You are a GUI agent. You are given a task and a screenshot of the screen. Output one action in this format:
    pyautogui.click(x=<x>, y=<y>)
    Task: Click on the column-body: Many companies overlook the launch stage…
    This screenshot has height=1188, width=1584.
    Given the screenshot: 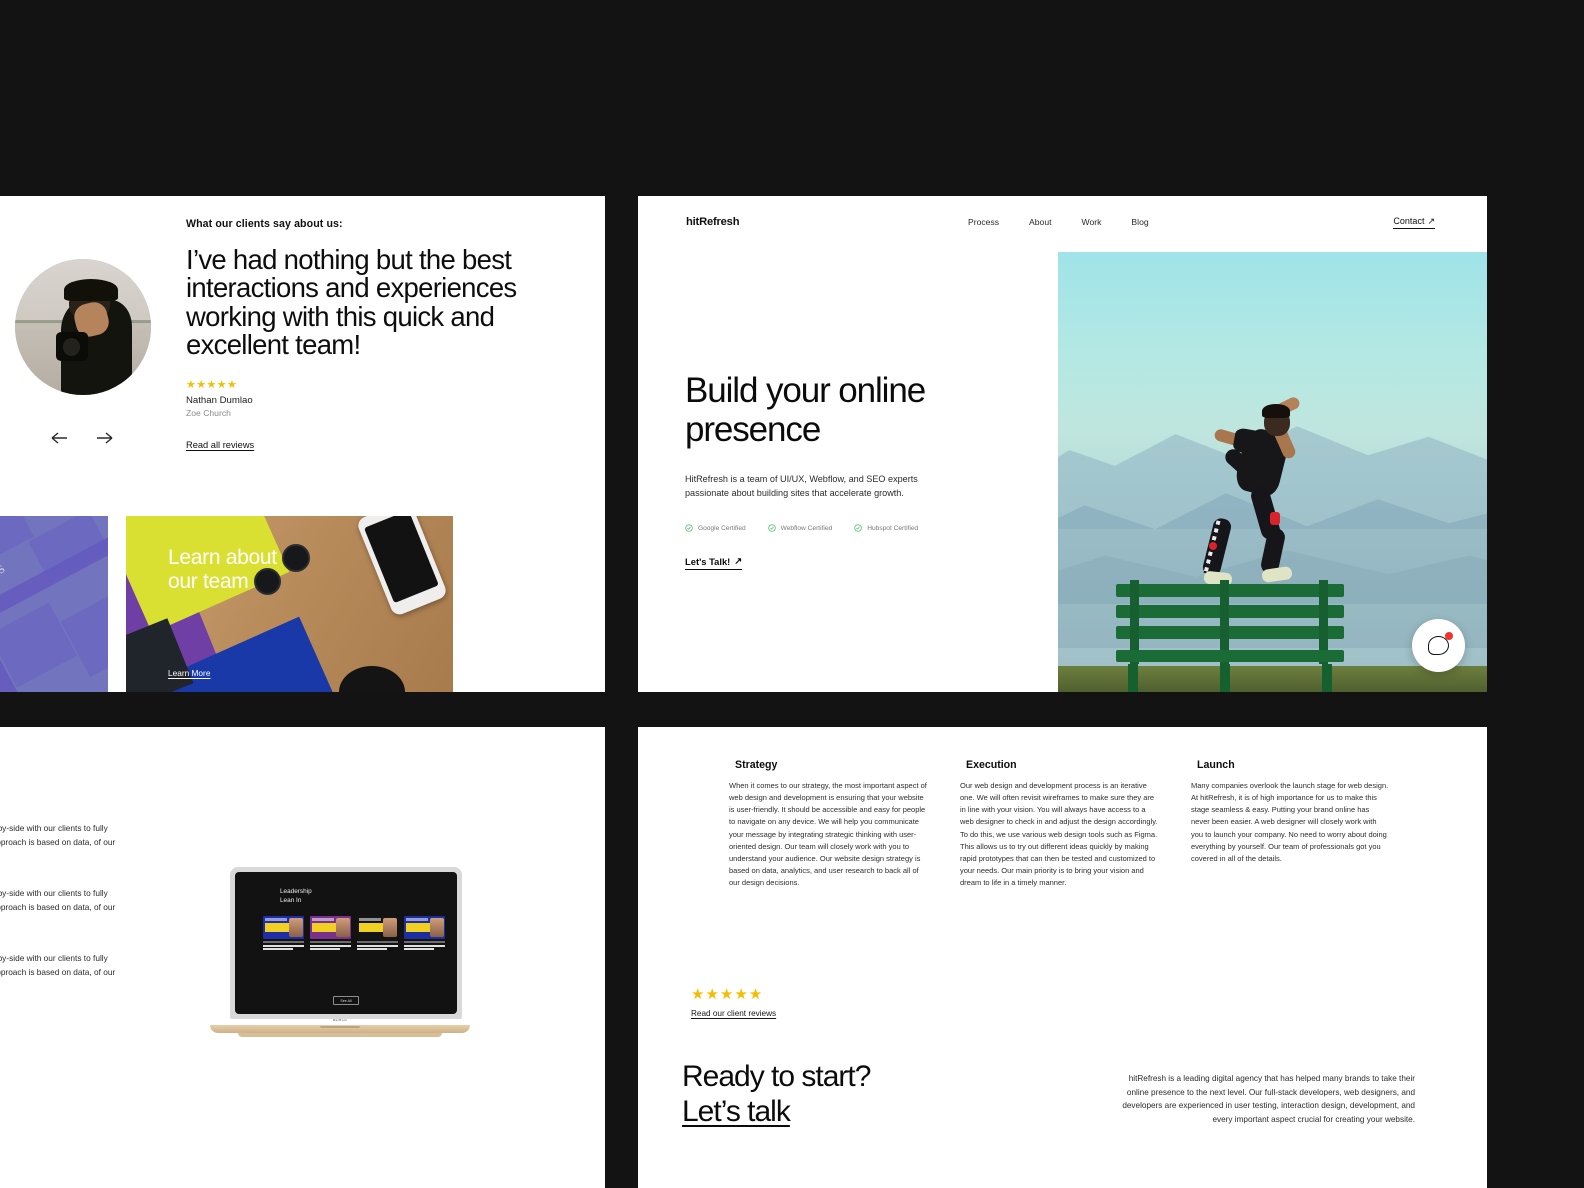 What is the action you would take?
    pyautogui.click(x=1290, y=822)
    